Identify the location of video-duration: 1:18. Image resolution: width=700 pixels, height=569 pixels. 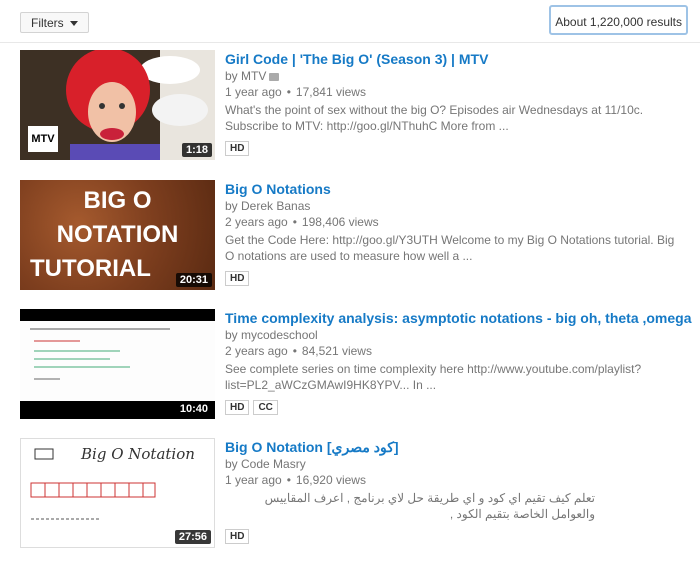
(196, 150).